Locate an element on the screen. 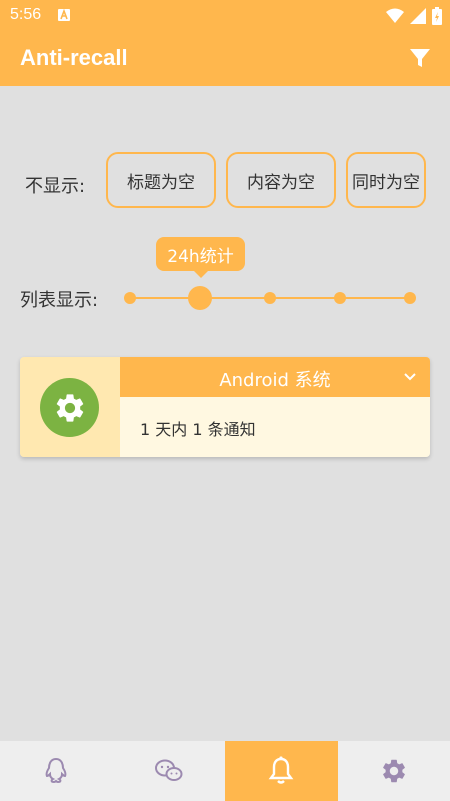 The image size is (450, 801). slider-thumb is located at coordinates (200, 298).